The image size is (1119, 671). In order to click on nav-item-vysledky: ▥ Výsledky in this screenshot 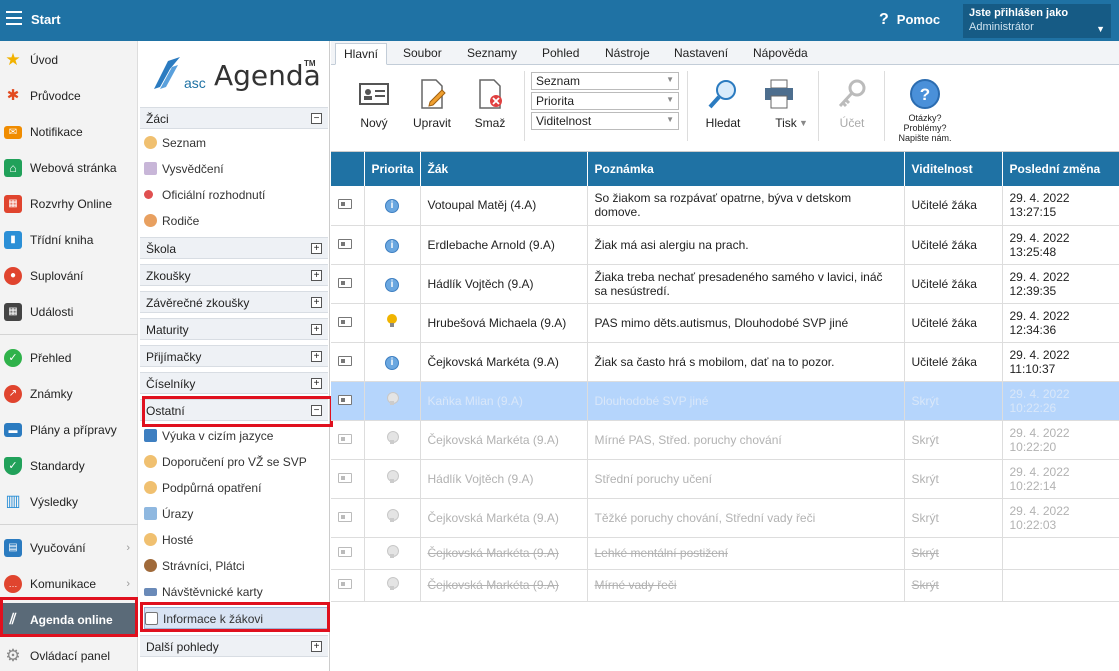, I will do `click(69, 502)`.